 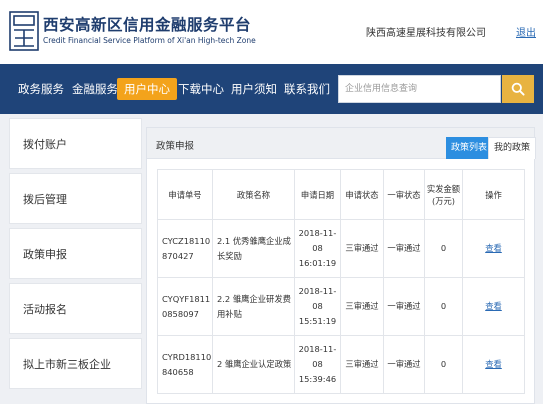 I want to click on application-id: CYRD18110840658, so click(x=185, y=364).